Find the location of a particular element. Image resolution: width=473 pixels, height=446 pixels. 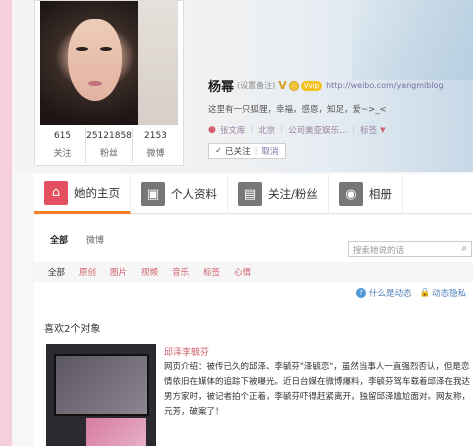

meta-company: 张文库 is located at coordinates (233, 130).